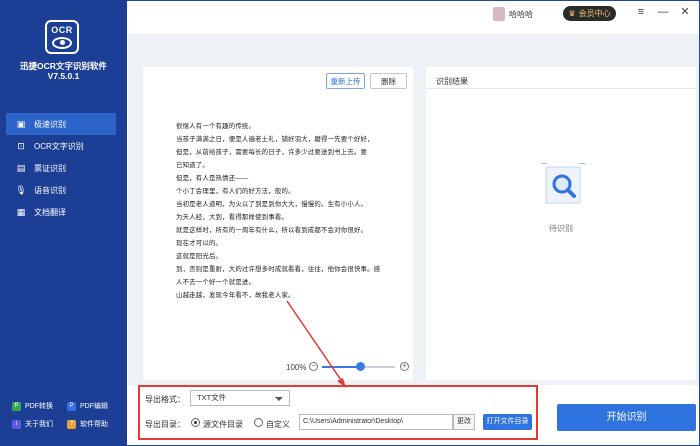  I want to click on export-path-input: C:\Users\Administrator\Desktop\, so click(376, 422).